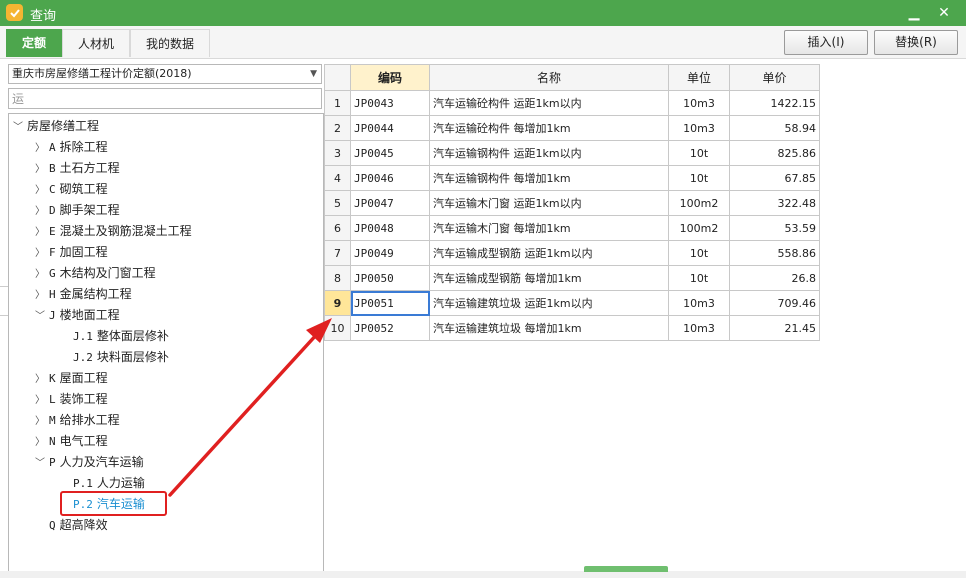  What do you see at coordinates (774, 77) in the screenshot?
I see `header-price: 单价` at bounding box center [774, 77].